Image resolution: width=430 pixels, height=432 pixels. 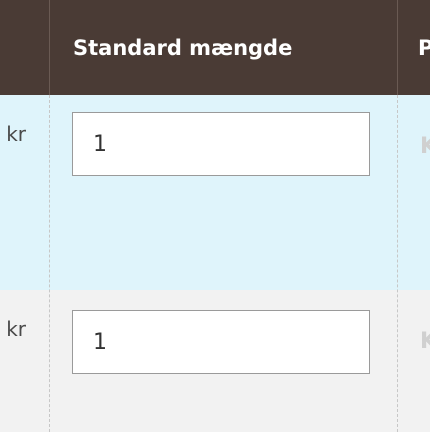 What do you see at coordinates (424, 48) in the screenshot?
I see `column-header-next: P` at bounding box center [424, 48].